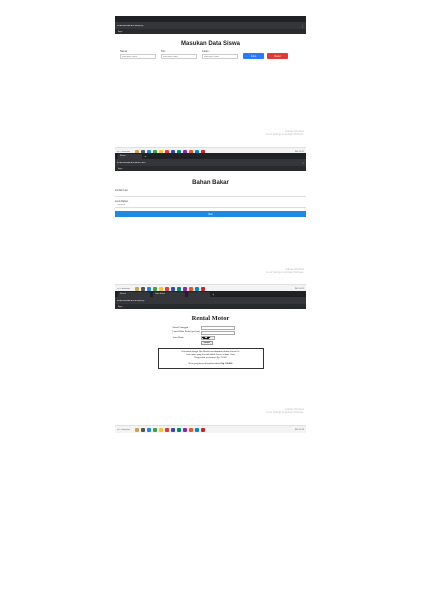 The height and width of the screenshot is (593, 421). I want to click on system-tray: IND 10:23, so click(299, 430).